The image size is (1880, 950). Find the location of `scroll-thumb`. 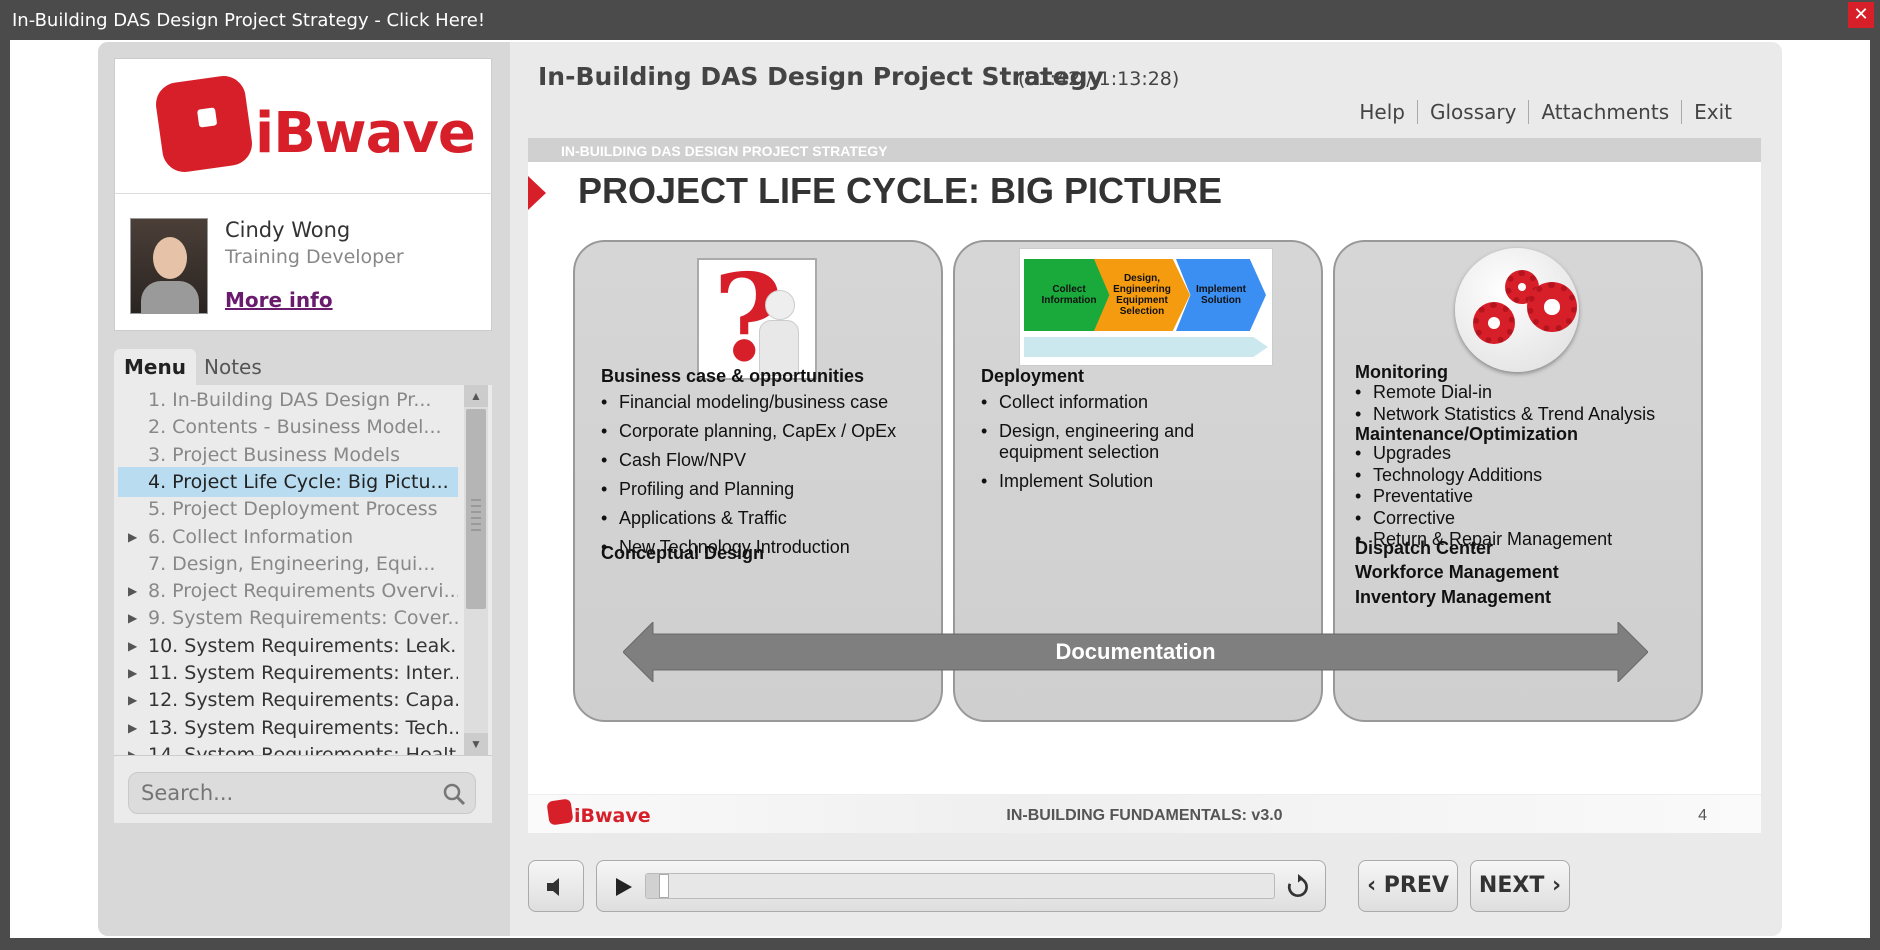

scroll-thumb is located at coordinates (476, 509).